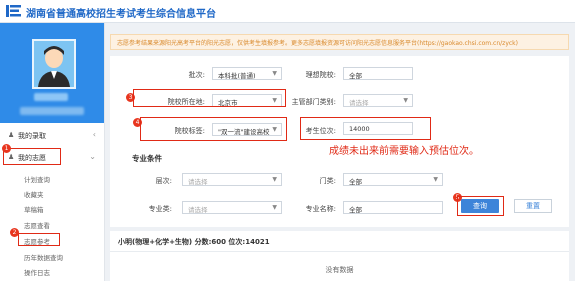  Describe the element at coordinates (378, 73) in the screenshot. I see `ideal-school-input: 全部` at that location.